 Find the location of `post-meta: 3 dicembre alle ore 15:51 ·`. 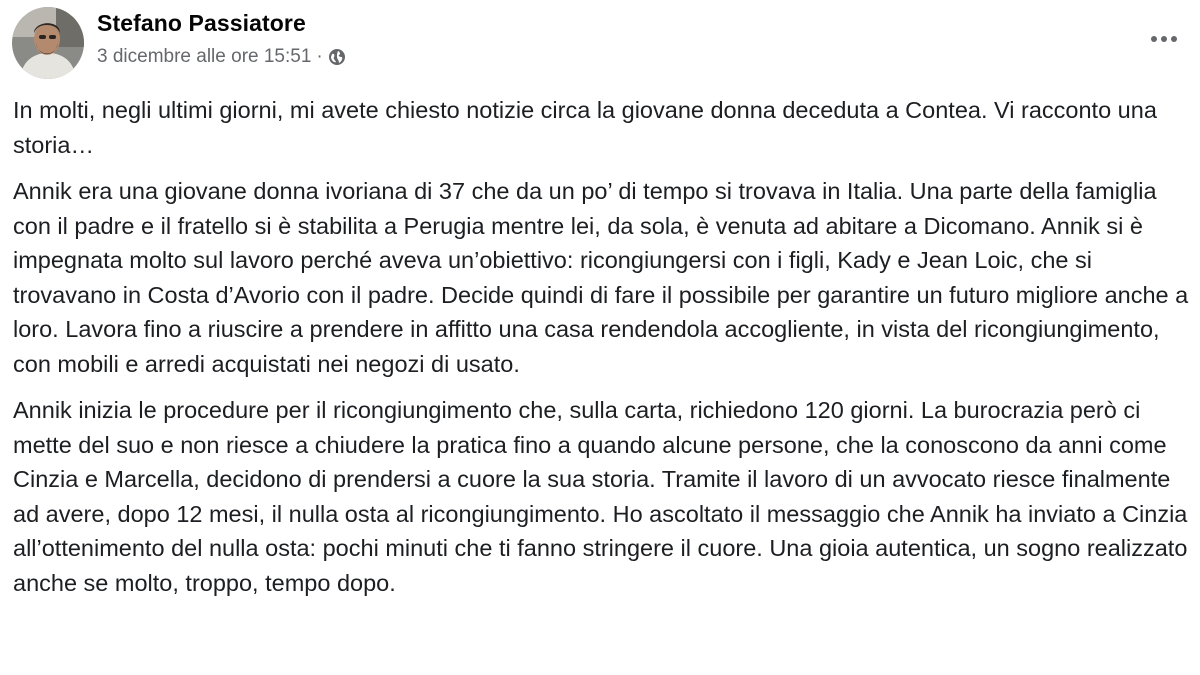

post-meta: 3 dicembre alle ore 15:51 · is located at coordinates (221, 57).